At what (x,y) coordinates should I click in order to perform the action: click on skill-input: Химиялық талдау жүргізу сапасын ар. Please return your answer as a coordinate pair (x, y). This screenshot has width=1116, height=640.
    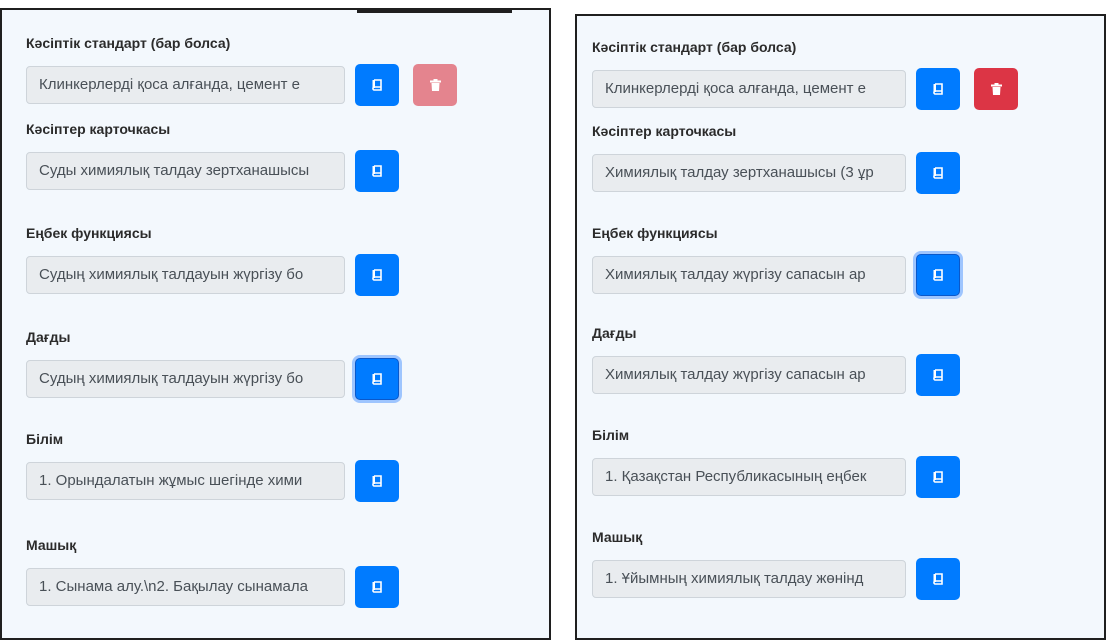
    Looking at the image, I should click on (749, 375).